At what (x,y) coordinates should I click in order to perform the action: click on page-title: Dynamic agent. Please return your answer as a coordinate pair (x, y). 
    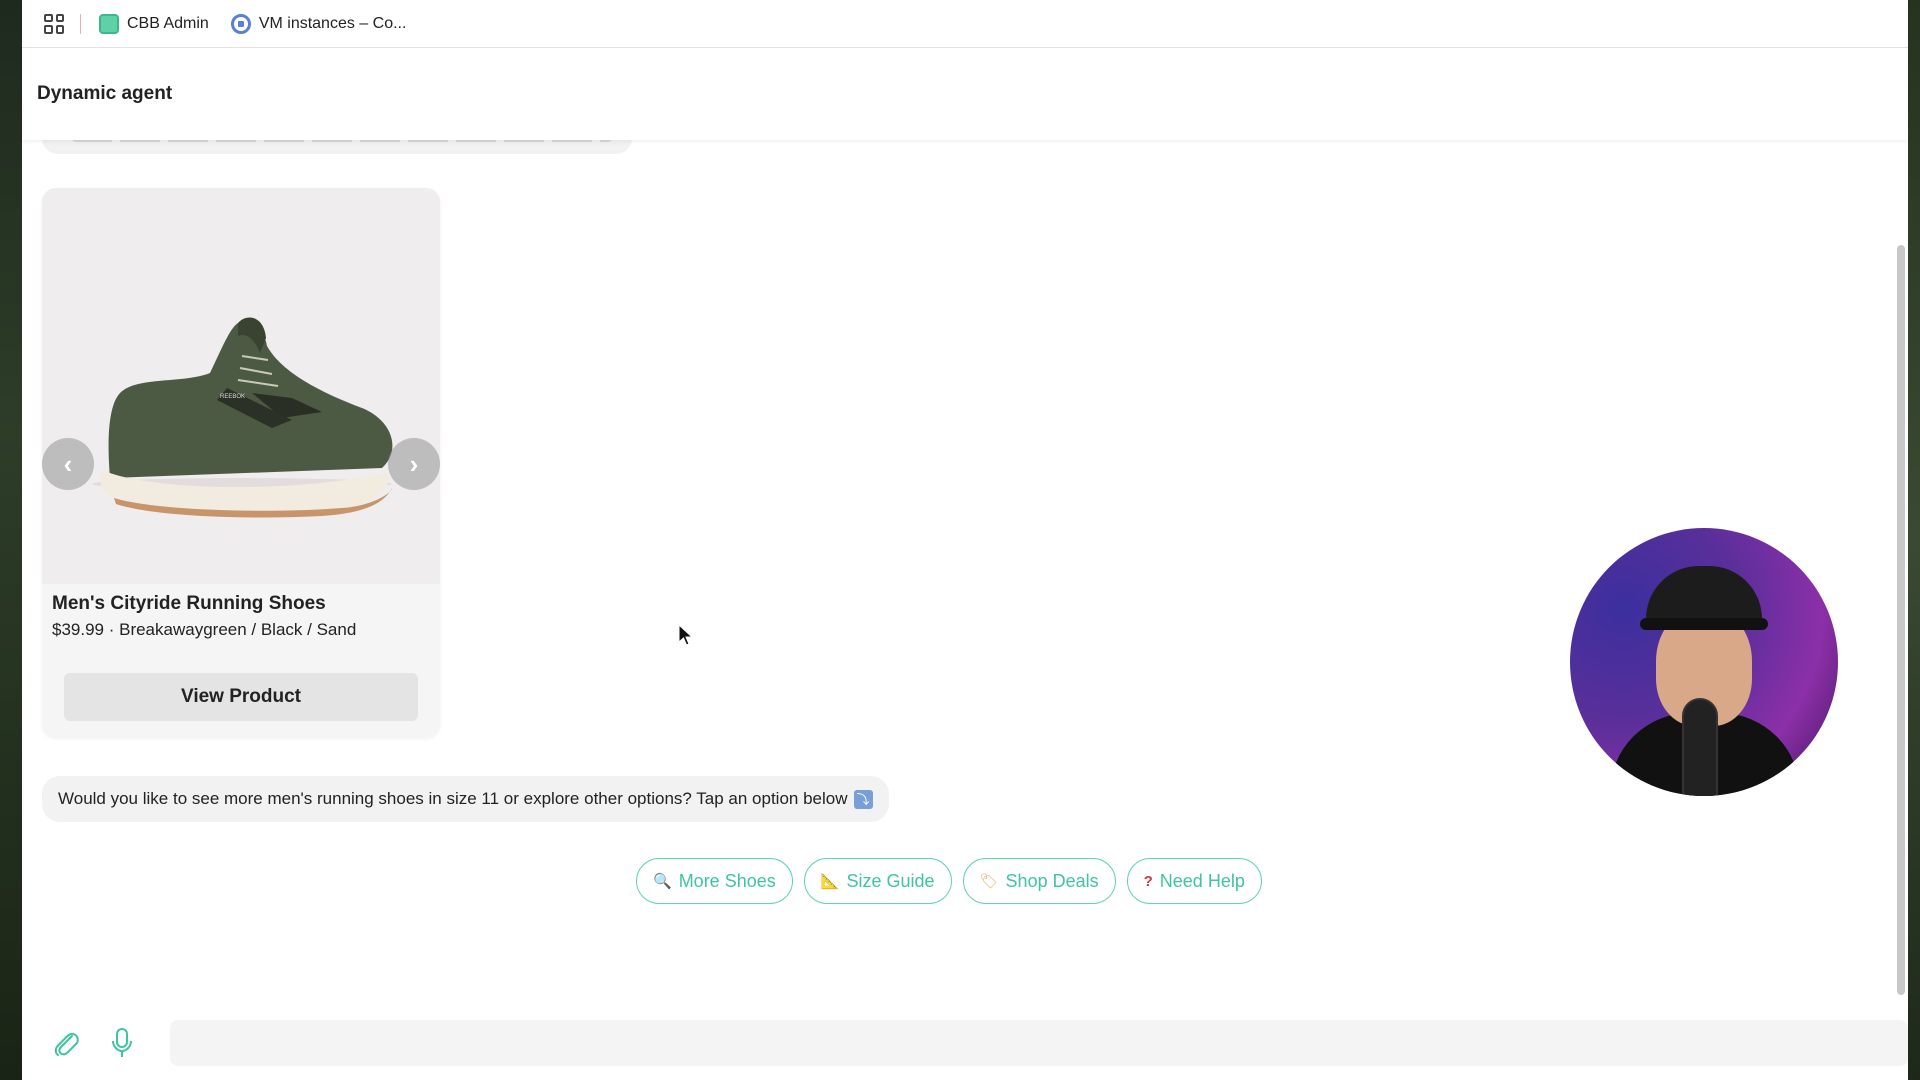
    Looking at the image, I should click on (105, 93).